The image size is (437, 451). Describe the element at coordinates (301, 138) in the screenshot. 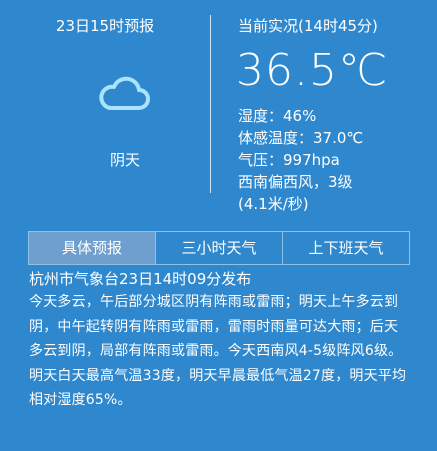

I see `feels-like-label: 体感温度：37.0℃` at that location.